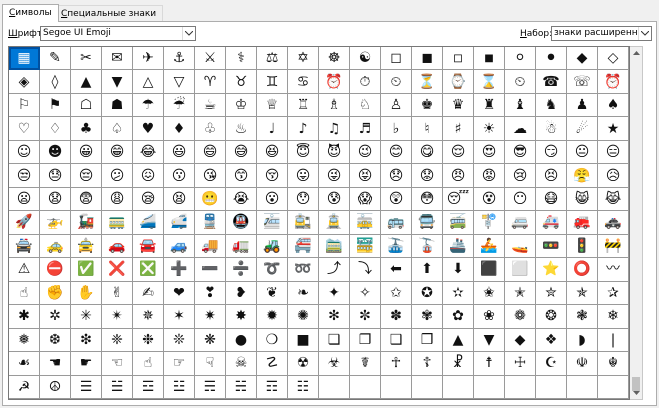 The image size is (659, 408). I want to click on symbol-cell: 😒, so click(24, 176).